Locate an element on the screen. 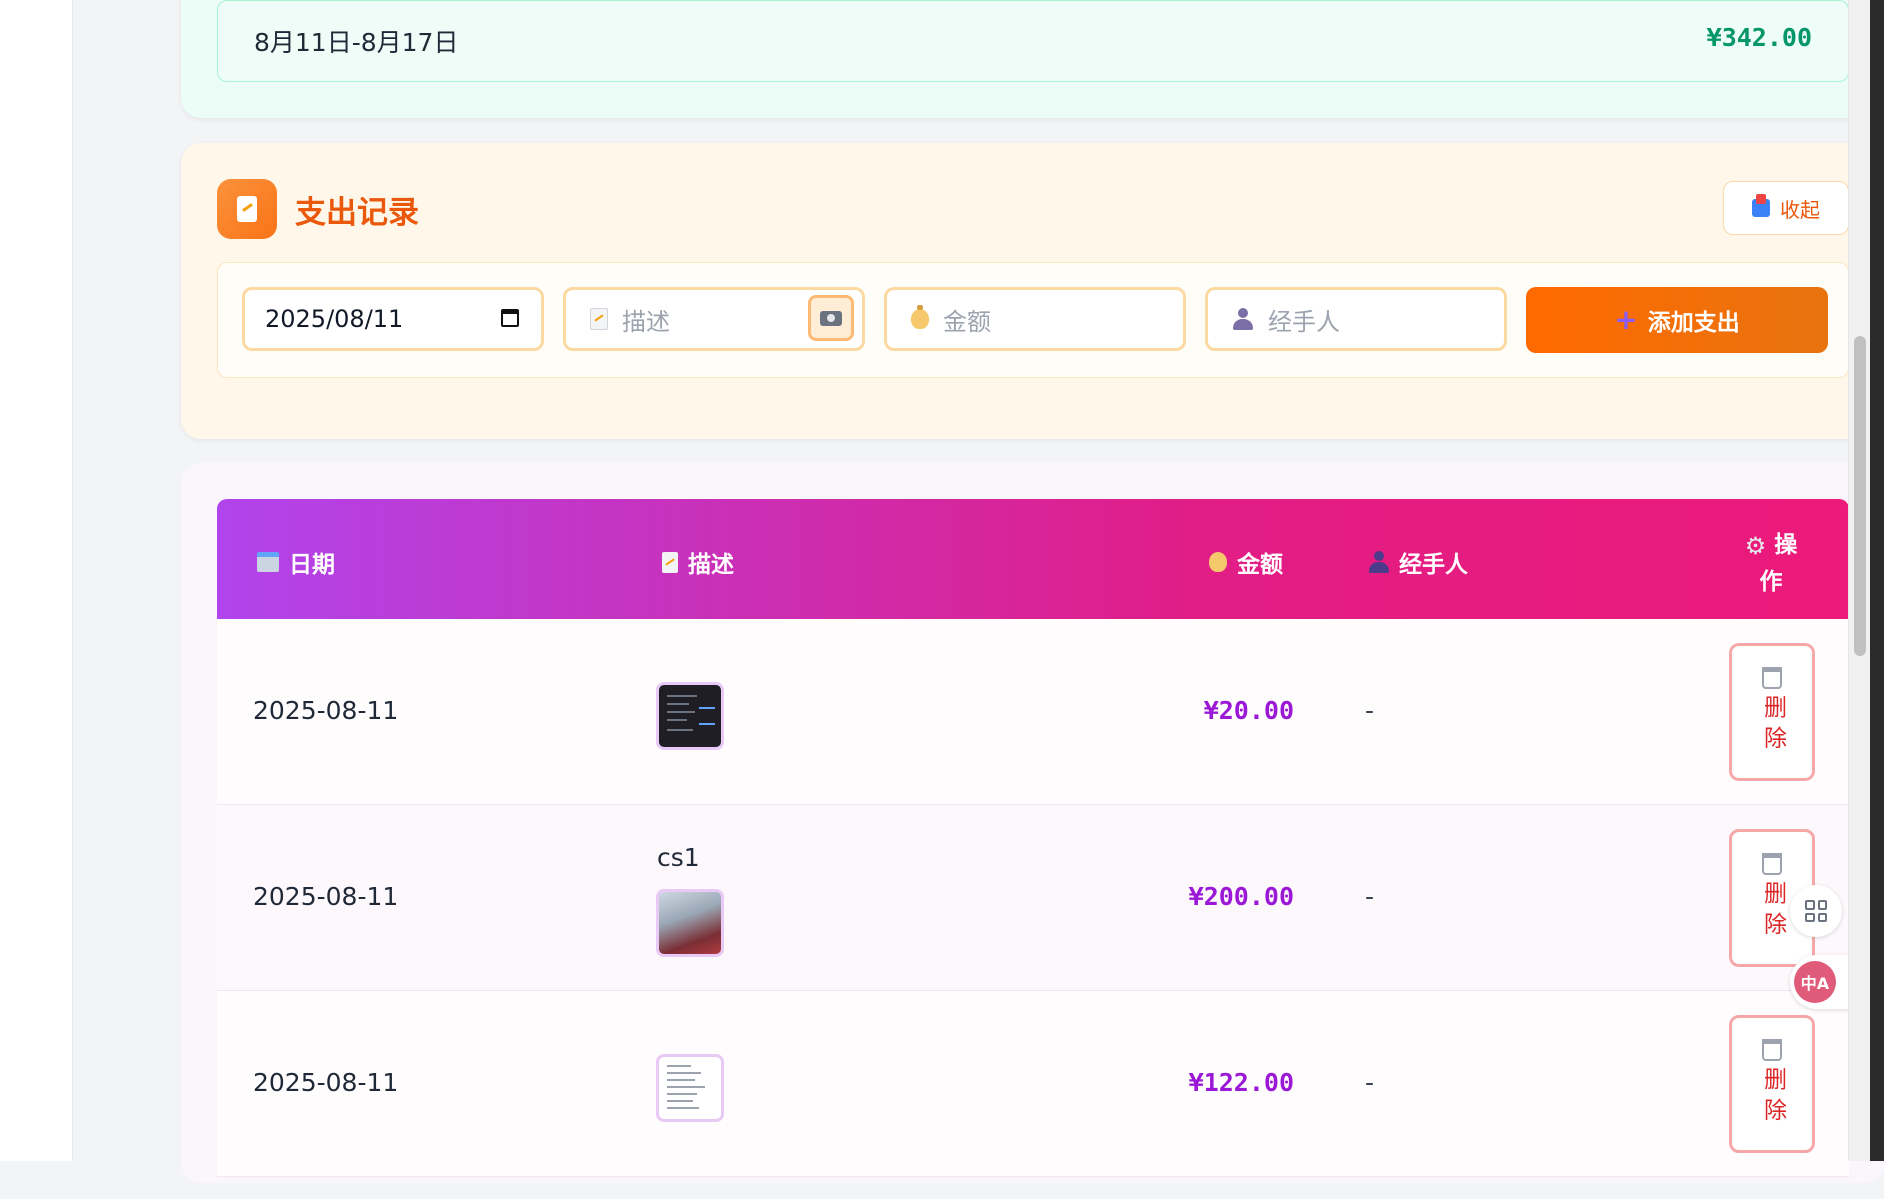 The image size is (1884, 1199). translate-float-button: 中A is located at coordinates (1822, 982).